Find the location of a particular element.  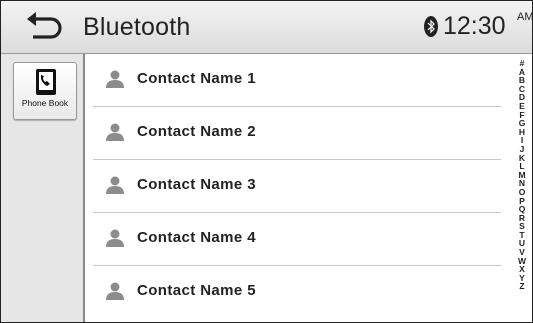

contact-row: Contact Name 3 is located at coordinates (297, 186).